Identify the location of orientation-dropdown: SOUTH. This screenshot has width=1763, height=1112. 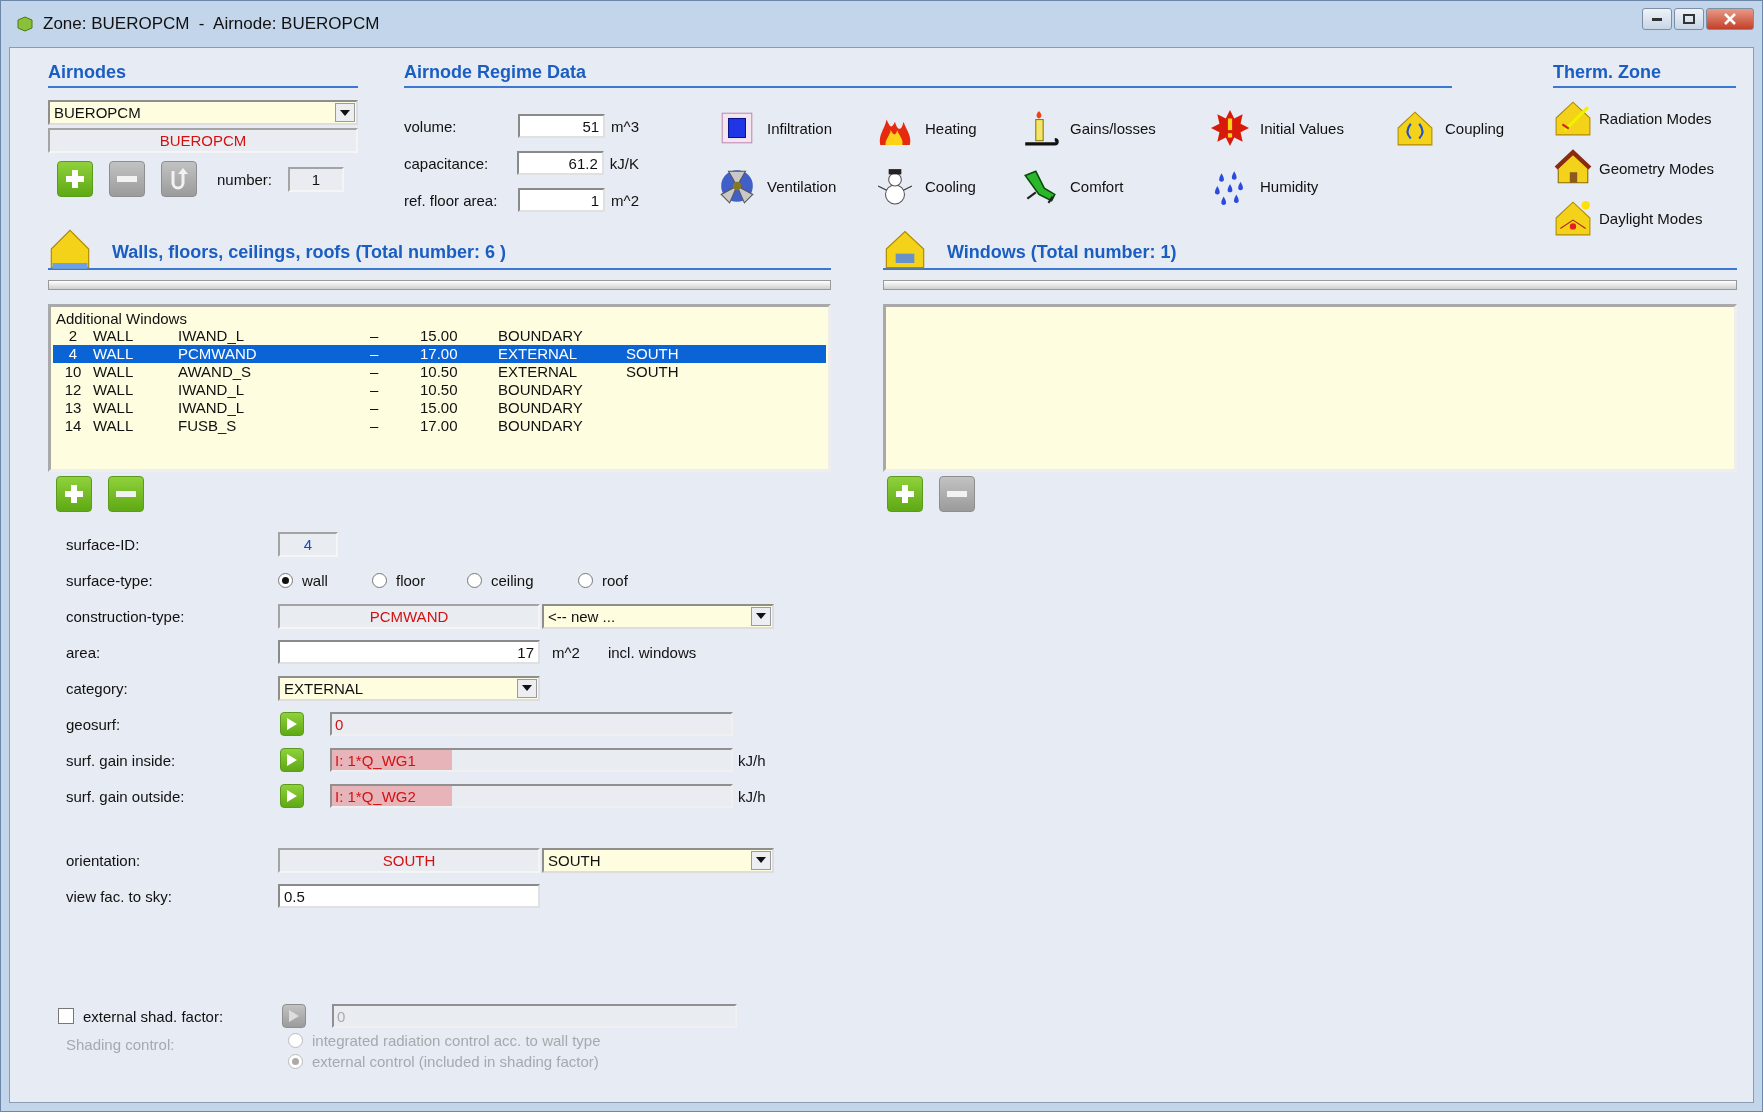
(658, 860).